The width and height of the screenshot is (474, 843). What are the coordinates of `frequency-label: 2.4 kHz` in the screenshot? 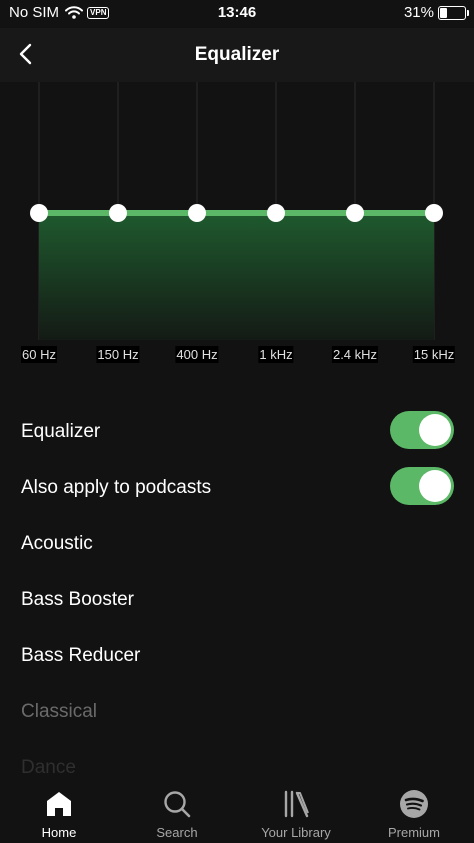 It's located at (355, 354).